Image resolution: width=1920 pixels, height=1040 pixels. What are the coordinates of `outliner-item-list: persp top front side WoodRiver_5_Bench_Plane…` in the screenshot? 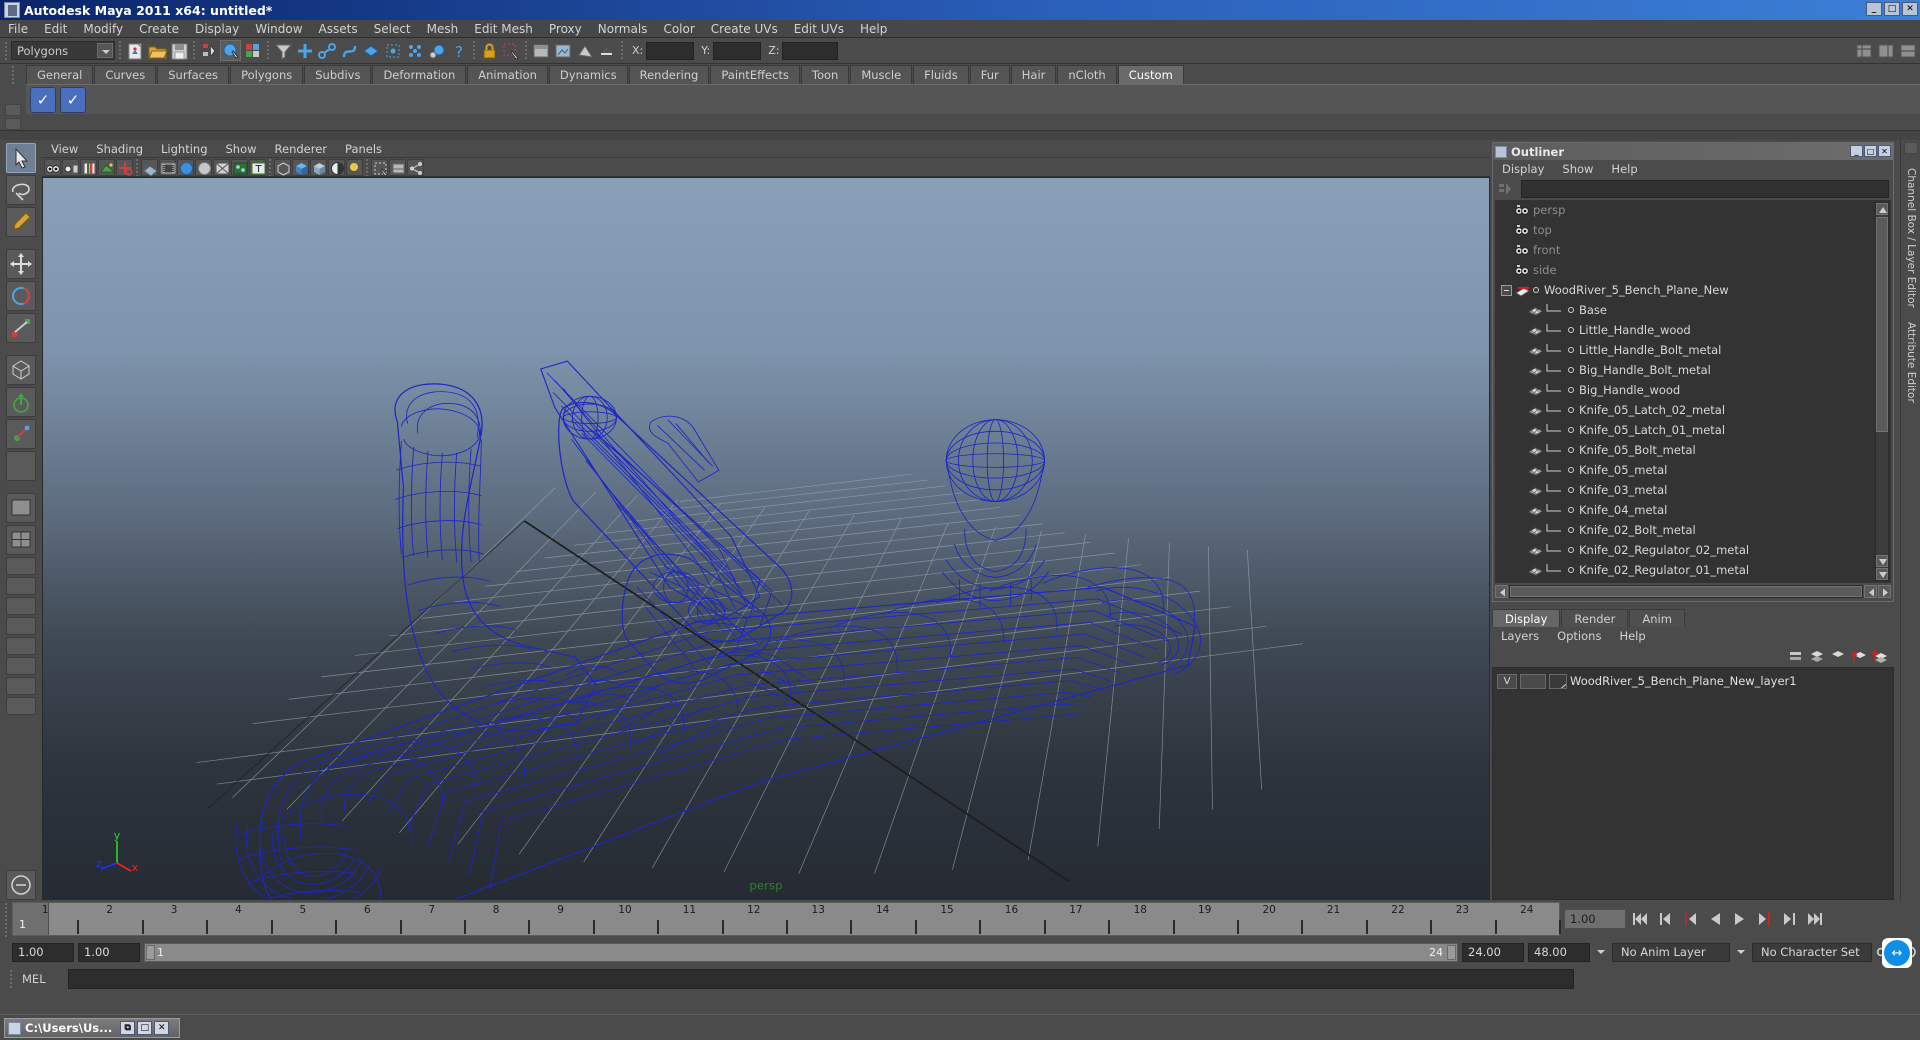 It's located at (1693, 391).